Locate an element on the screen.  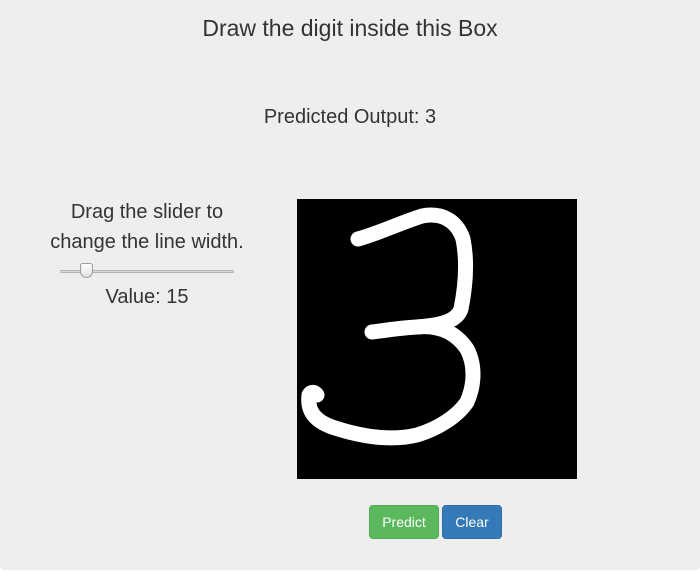
predicted-output: Predicted Output: 3 is located at coordinates (350, 117).